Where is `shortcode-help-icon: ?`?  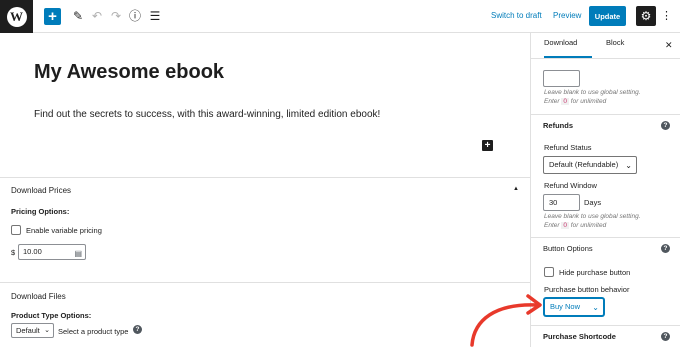
shortcode-help-icon: ? is located at coordinates (665, 336).